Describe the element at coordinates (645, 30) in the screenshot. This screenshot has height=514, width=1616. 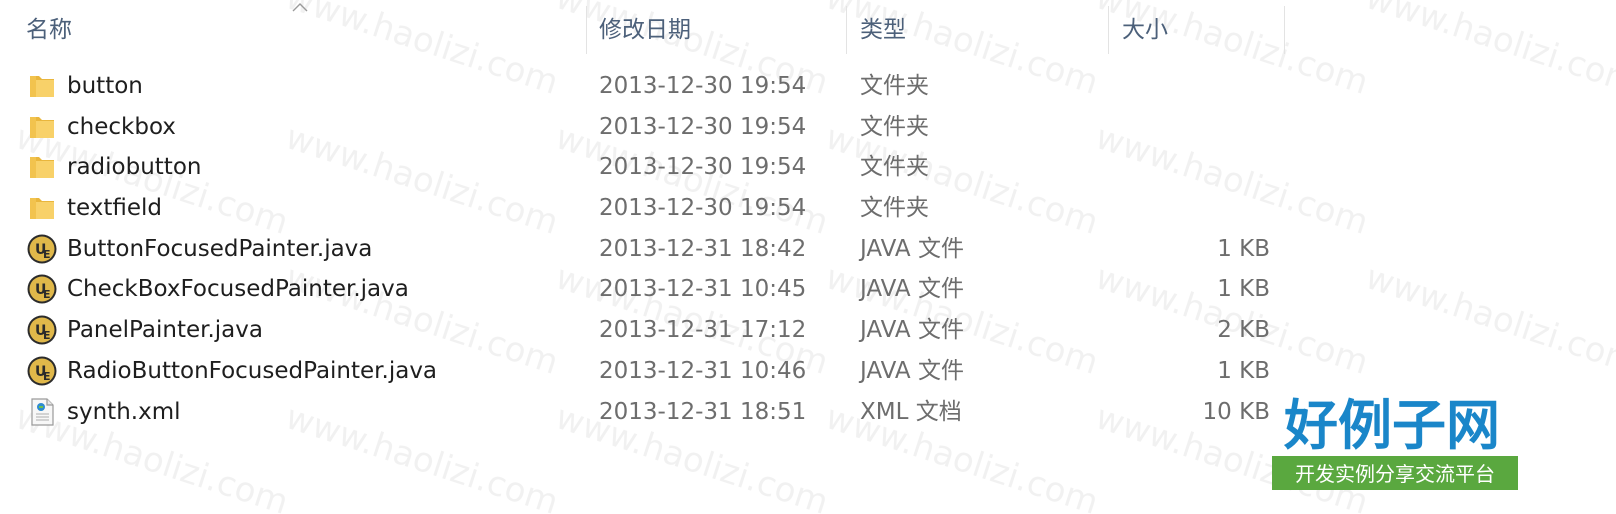
I see `column-header-date: 修改日期` at that location.